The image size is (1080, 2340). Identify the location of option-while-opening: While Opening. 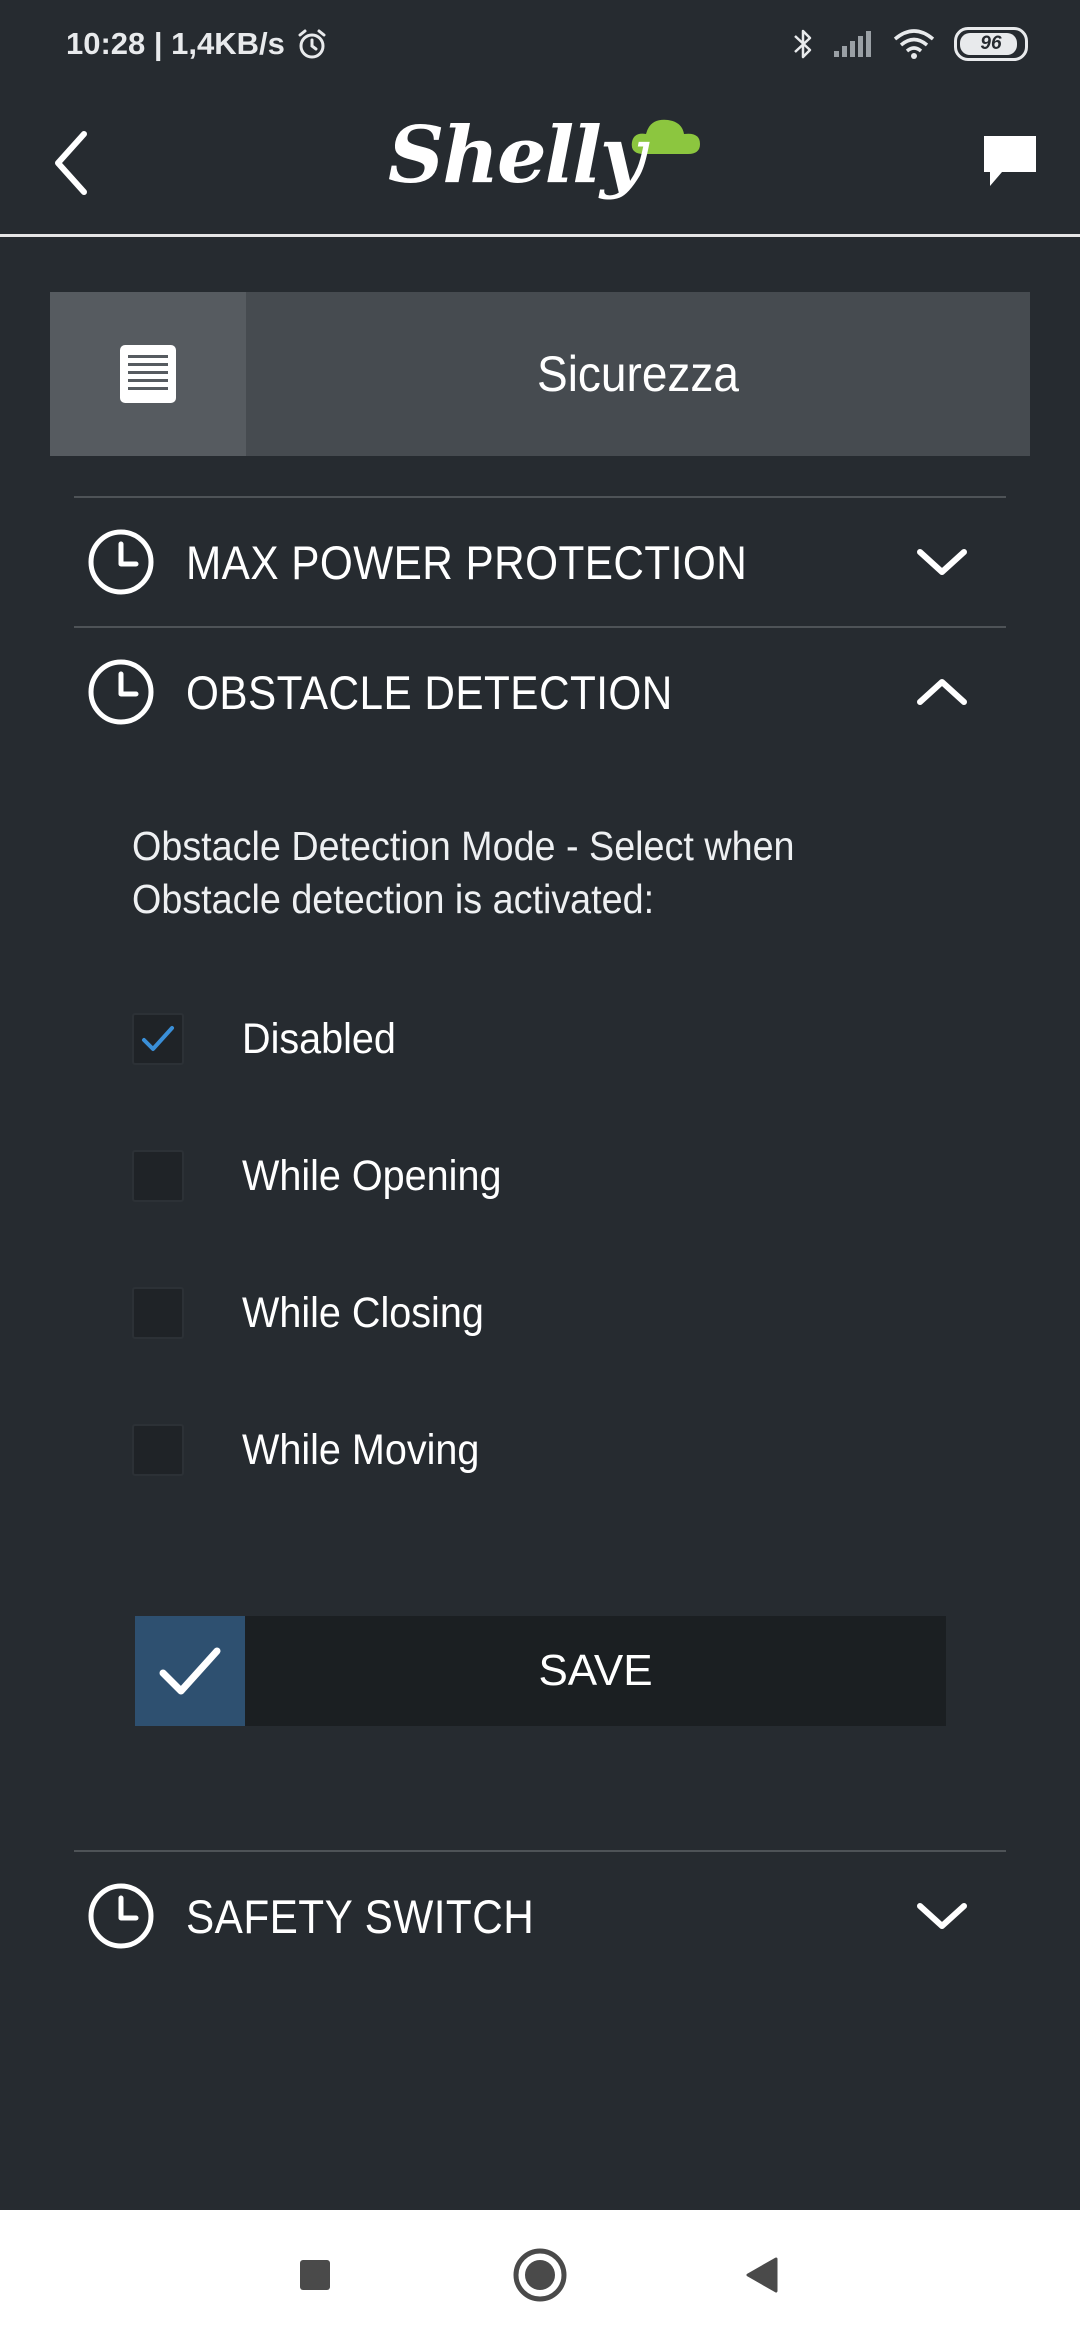
(328, 1176).